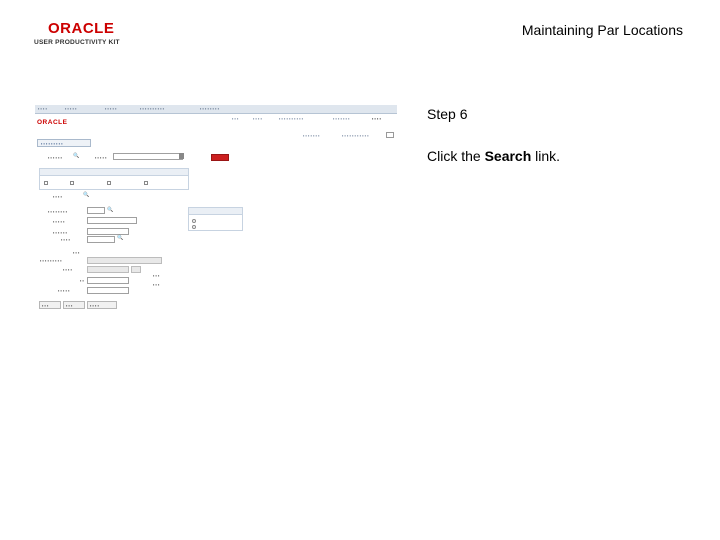 The height and width of the screenshot is (540, 720). Describe the element at coordinates (602, 30) in the screenshot. I see `document-title: Maintaining Par Locations` at that location.